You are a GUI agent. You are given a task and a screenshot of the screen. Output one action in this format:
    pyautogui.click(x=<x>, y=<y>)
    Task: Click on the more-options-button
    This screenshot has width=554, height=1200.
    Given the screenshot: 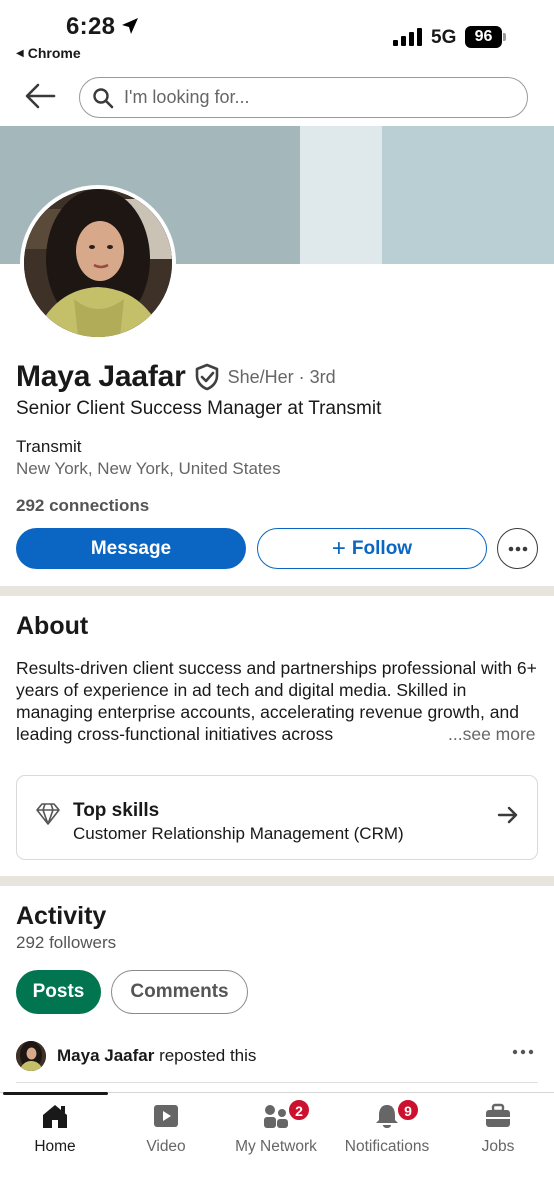 What is the action you would take?
    pyautogui.click(x=517, y=548)
    